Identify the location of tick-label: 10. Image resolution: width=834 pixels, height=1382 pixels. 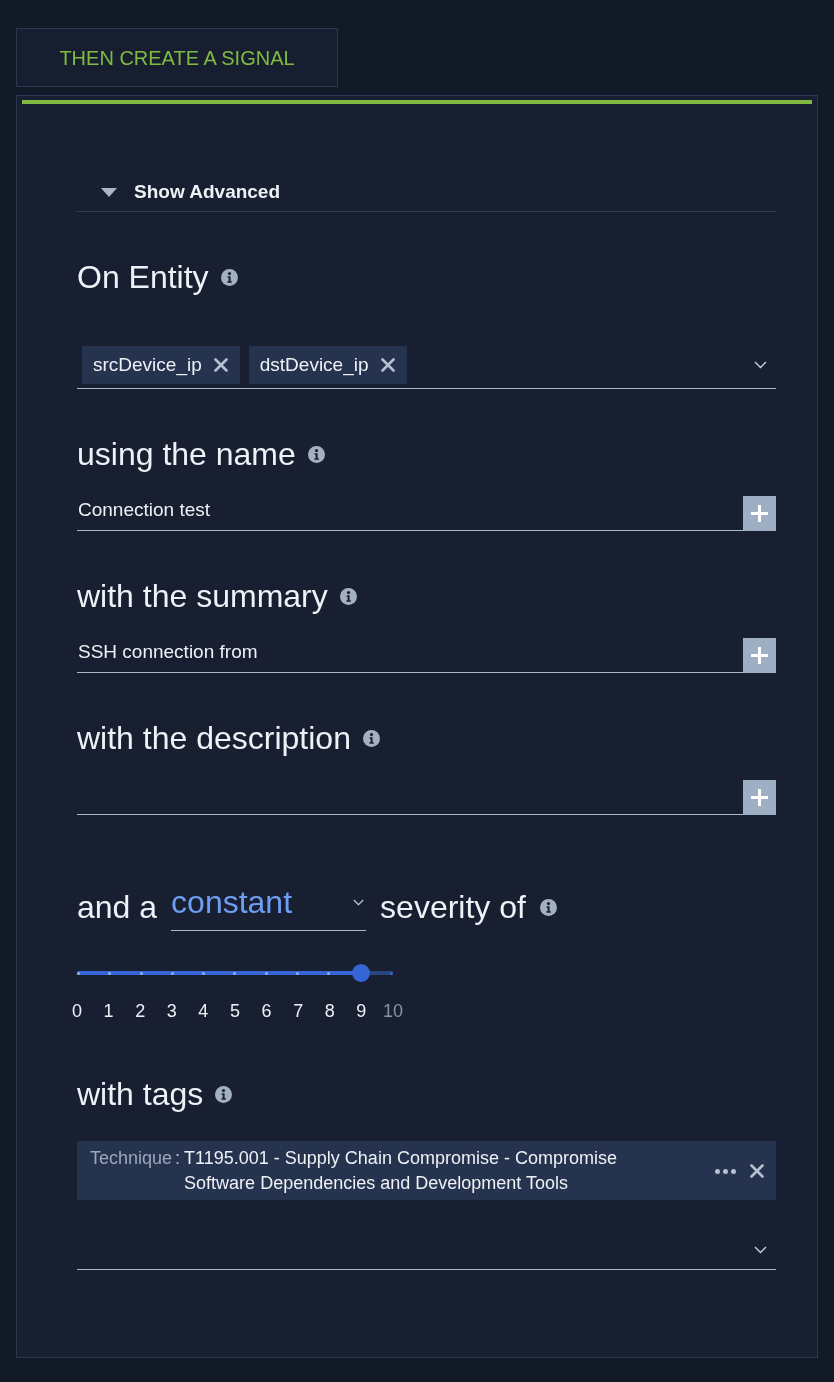
(392, 1011).